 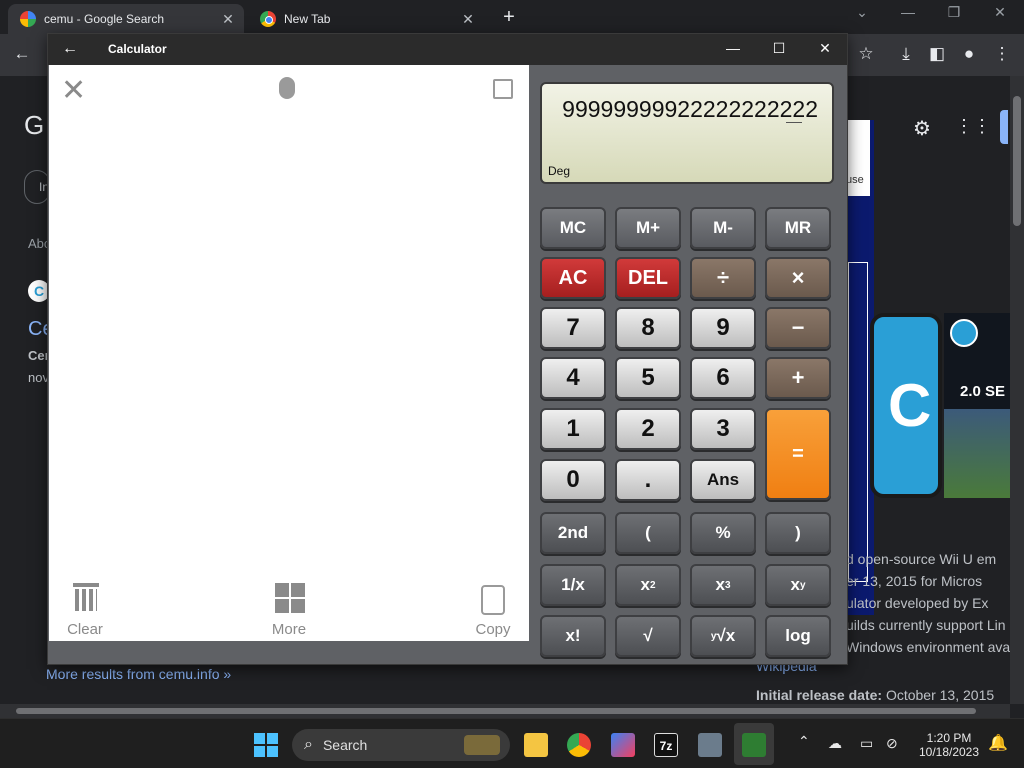 I want to click on multiply-button: ×, so click(x=798, y=278).